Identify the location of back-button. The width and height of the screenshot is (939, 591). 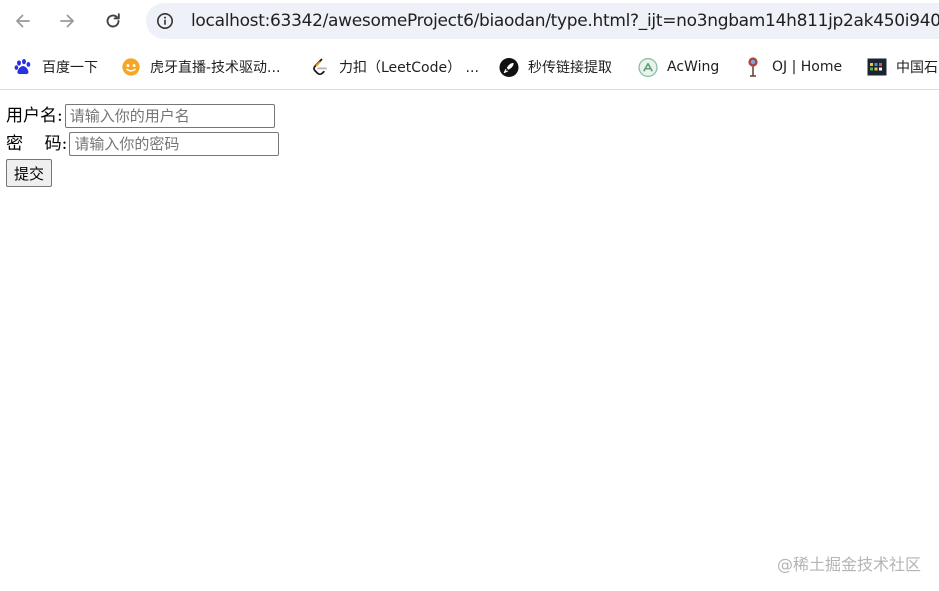
(23, 21).